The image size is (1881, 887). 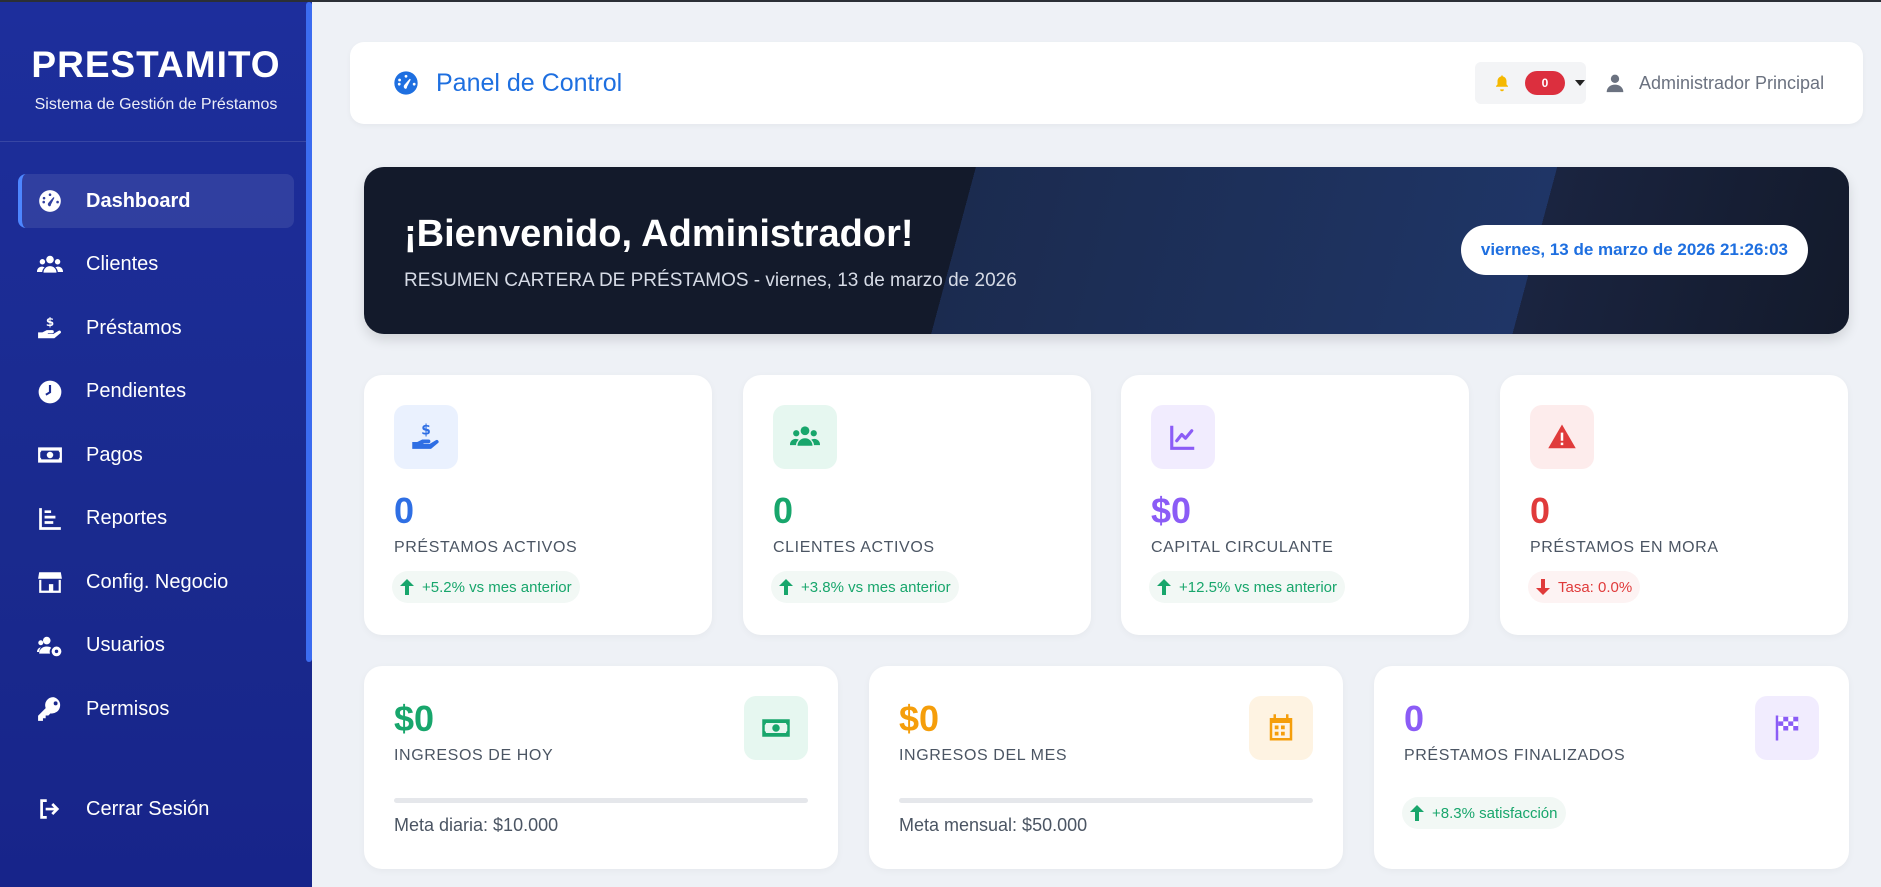 I want to click on stat-value: $0, so click(x=1171, y=510).